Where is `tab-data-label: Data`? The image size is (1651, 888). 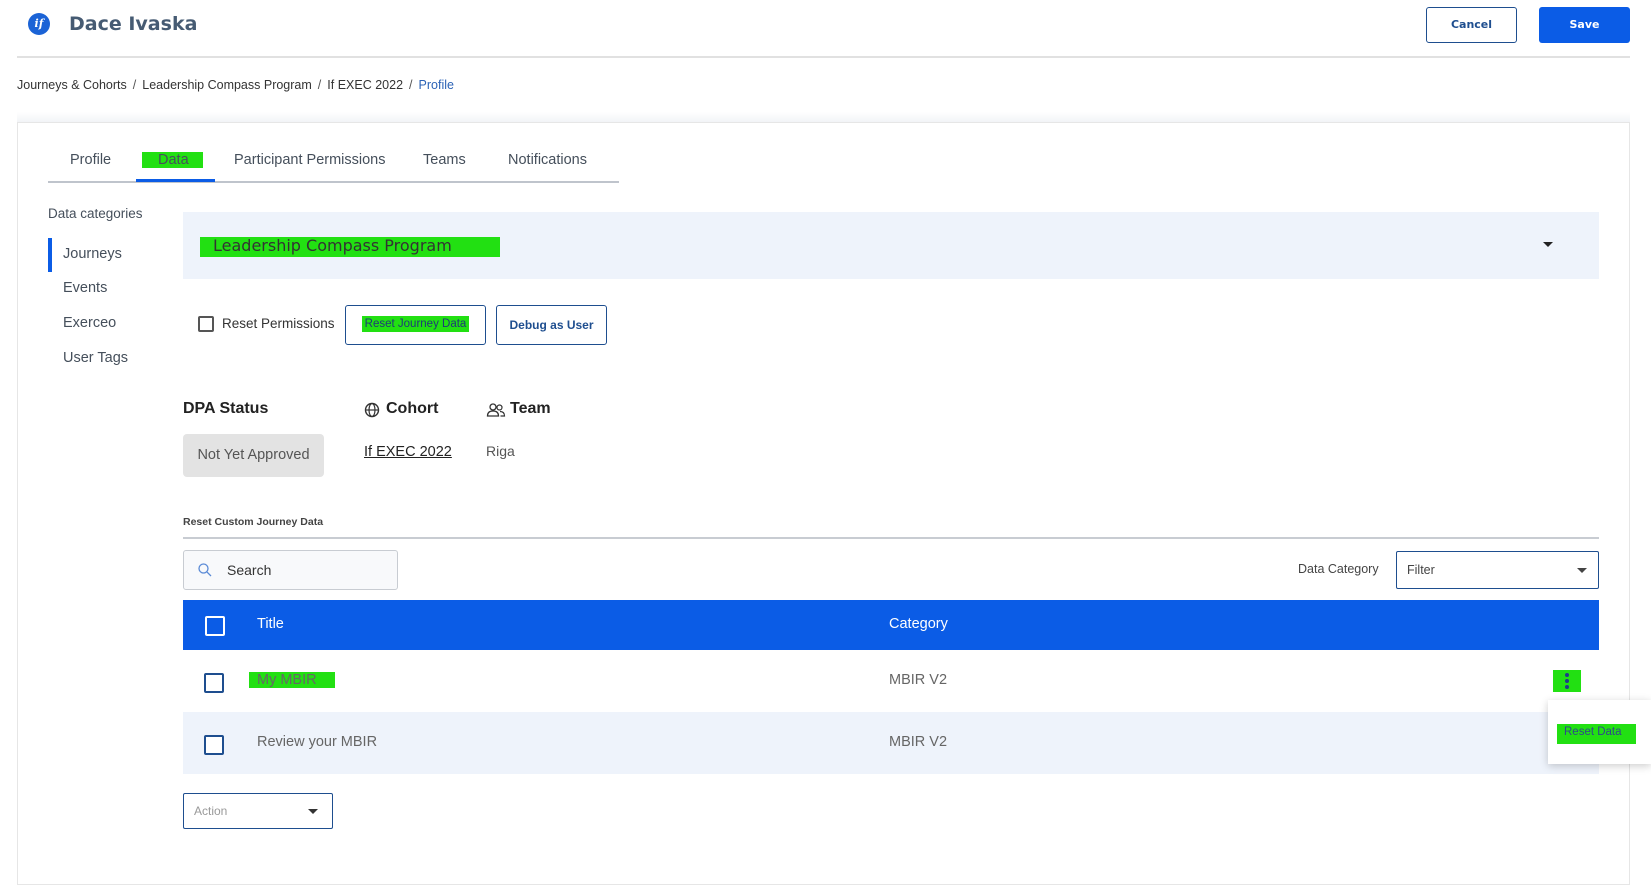
tab-data-label: Data is located at coordinates (172, 160).